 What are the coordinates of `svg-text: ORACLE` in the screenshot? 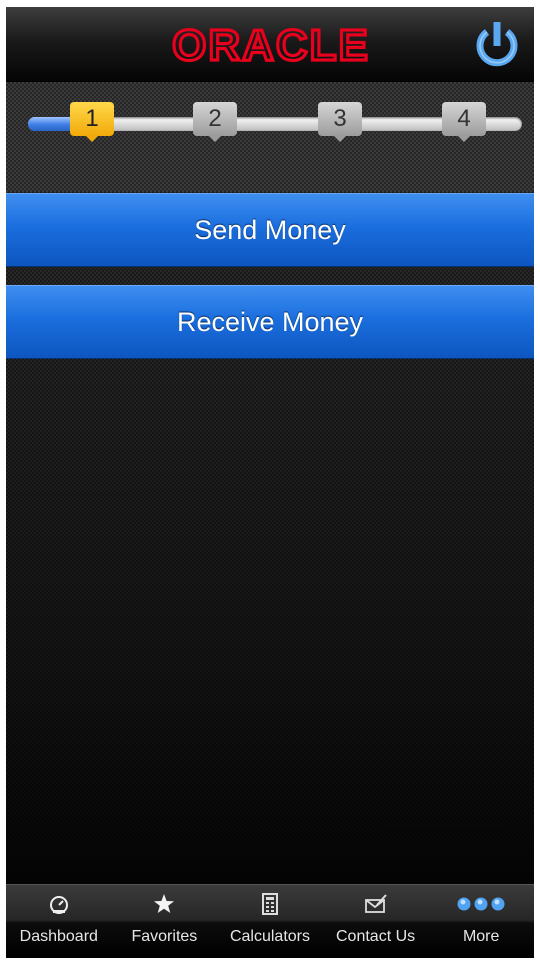 It's located at (271, 46).